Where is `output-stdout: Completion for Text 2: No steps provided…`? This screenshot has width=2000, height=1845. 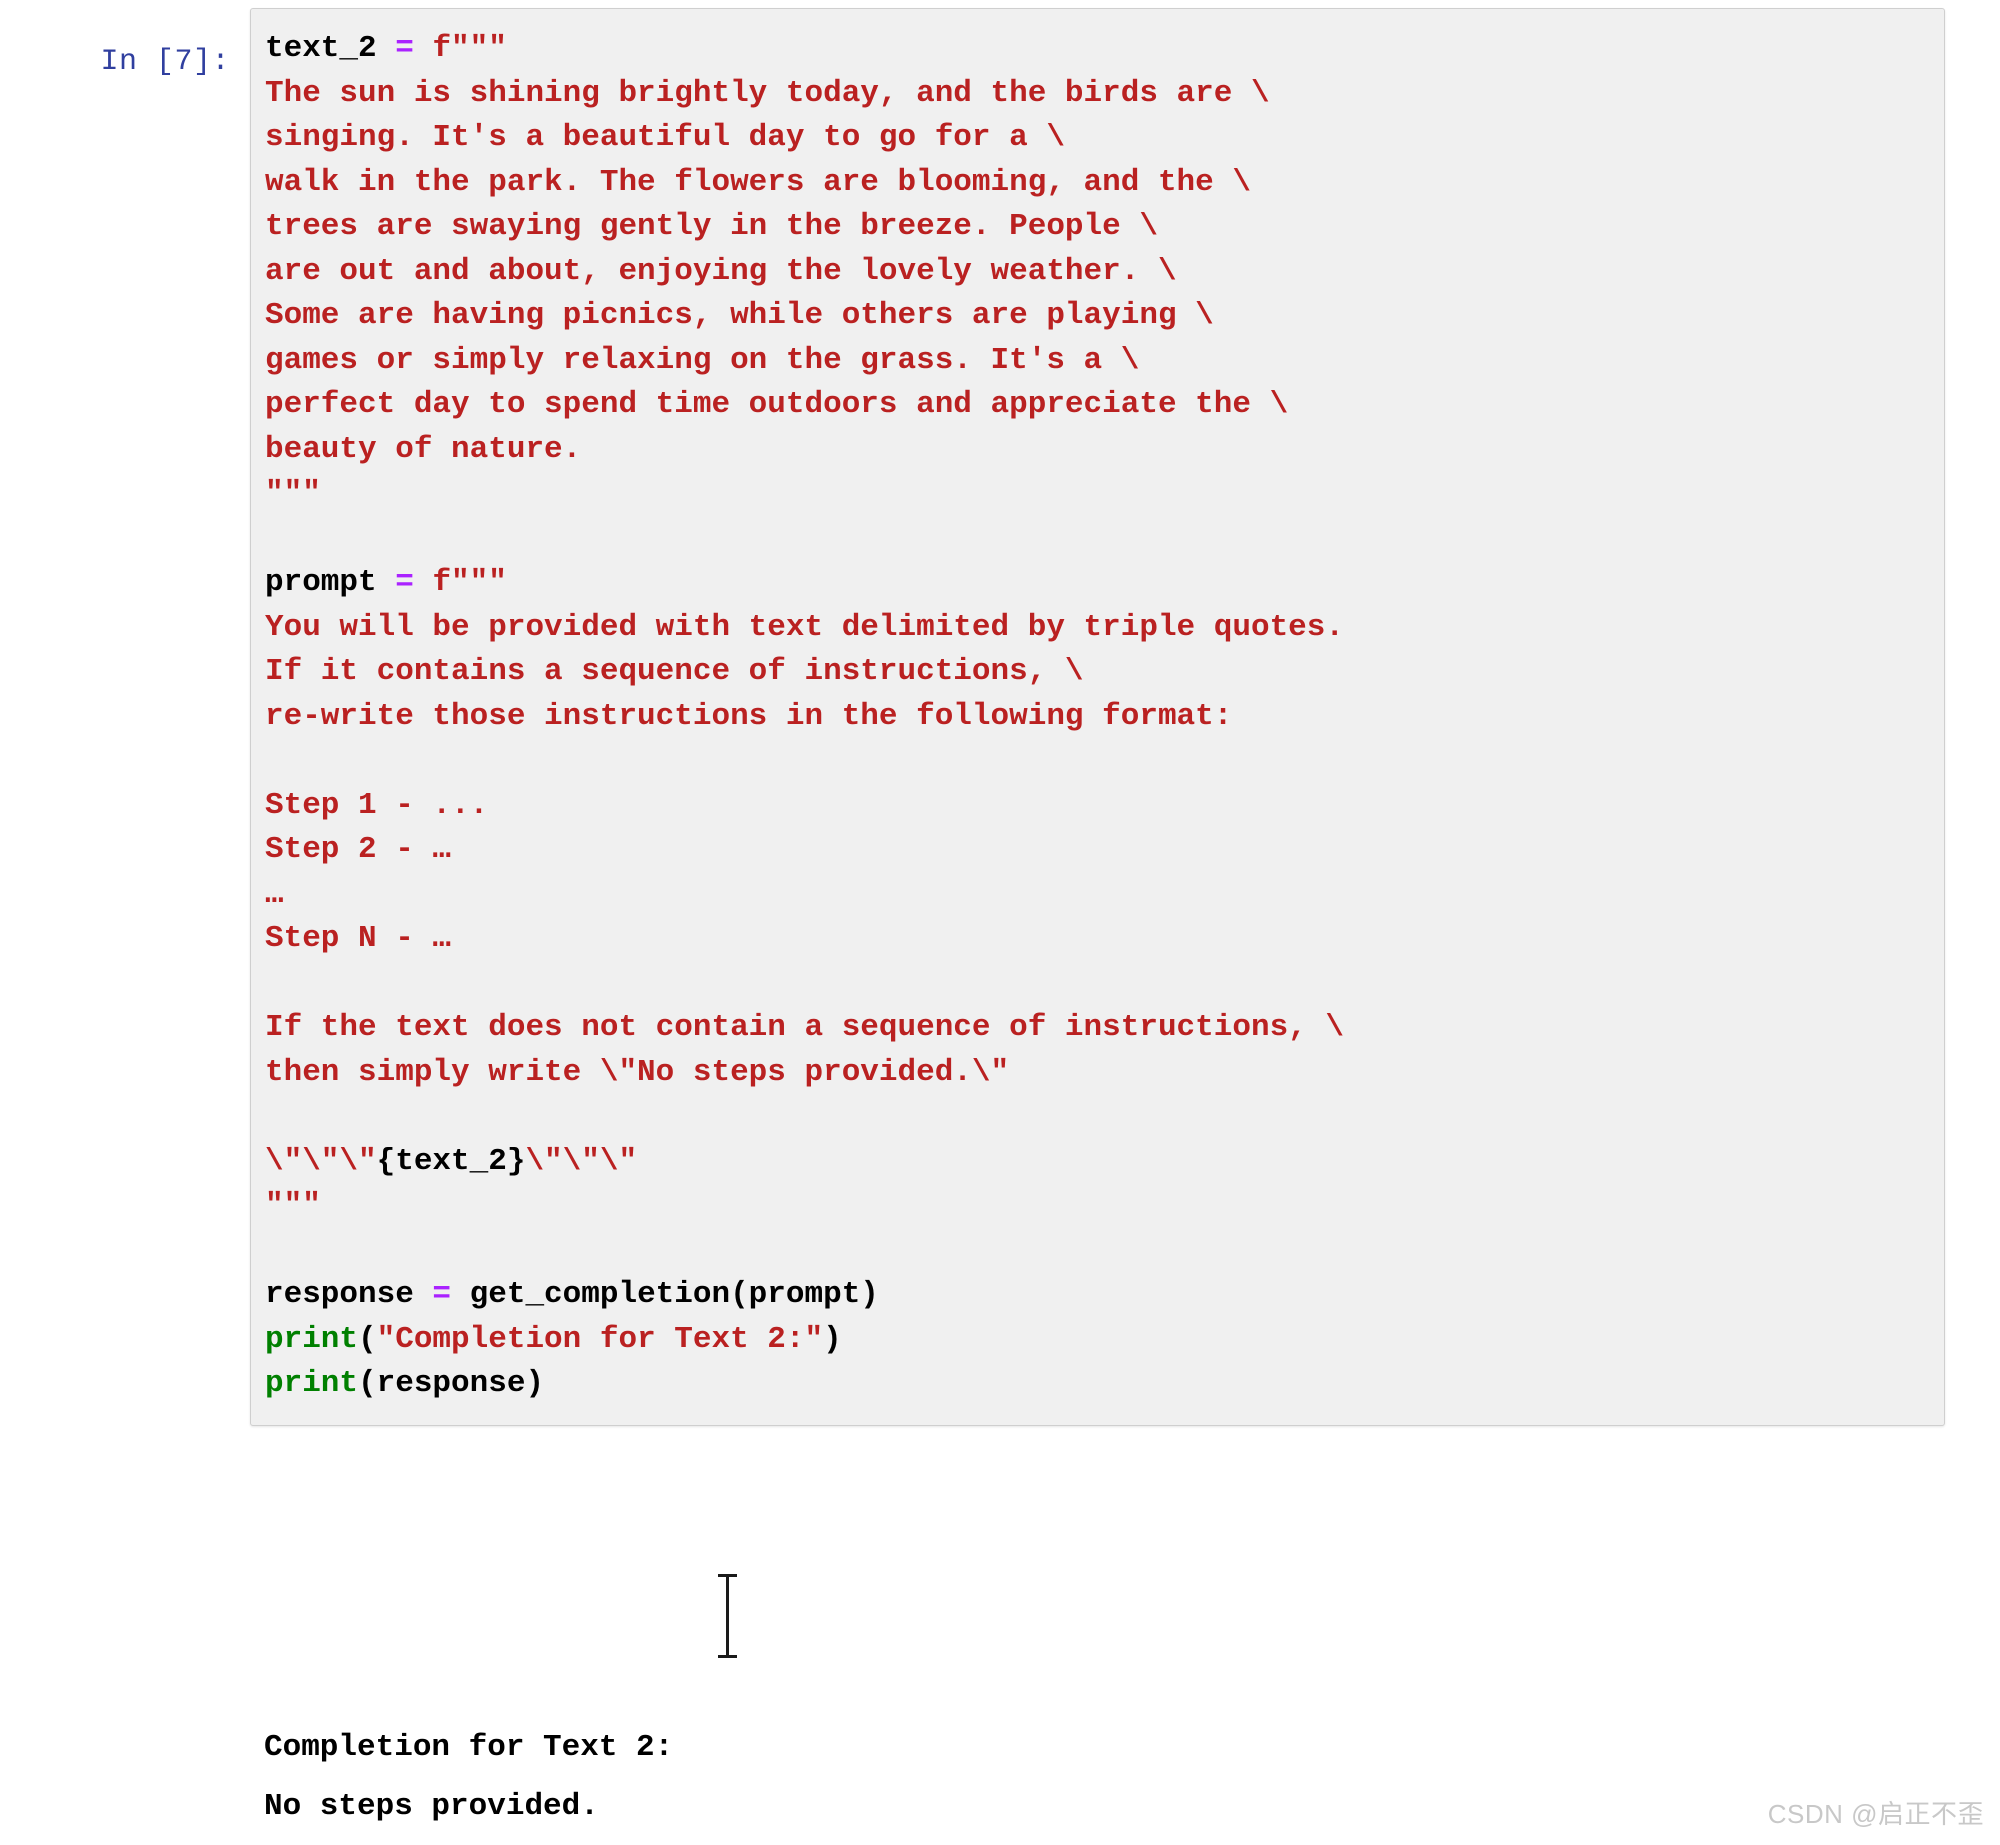 output-stdout: Completion for Text 2: No steps provided… is located at coordinates (1104, 1777).